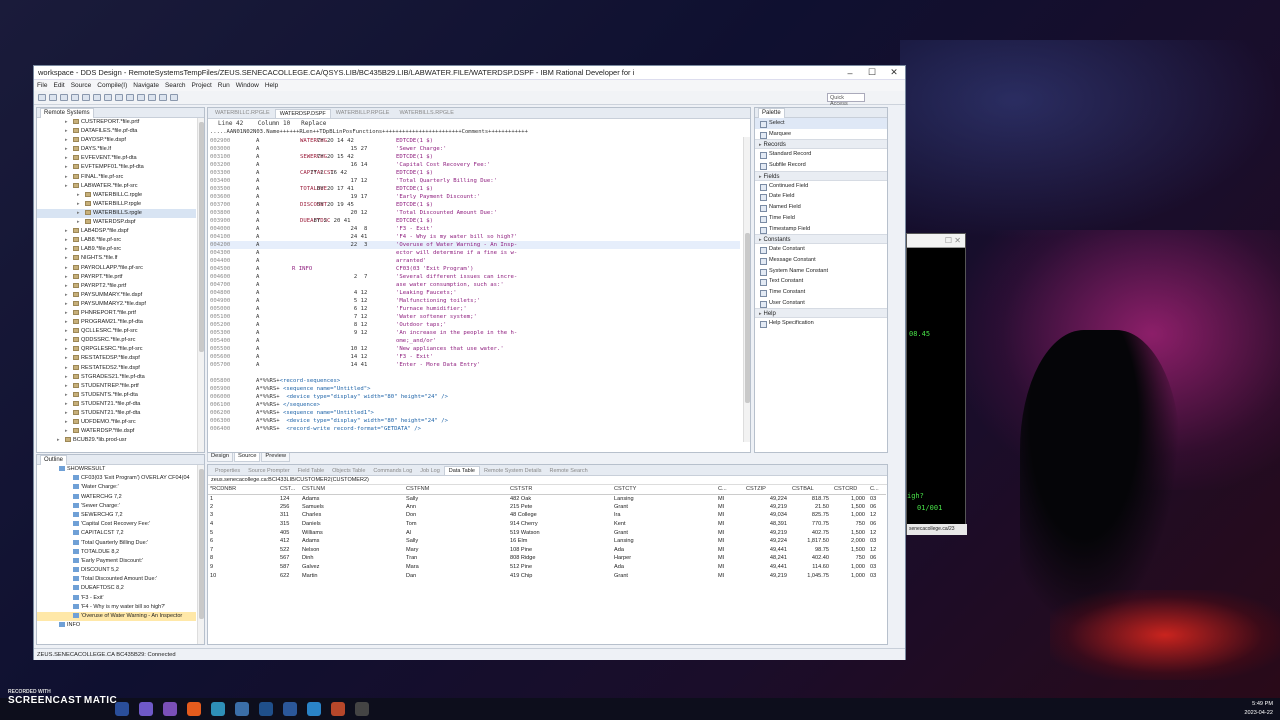  I want to click on filter-icon, so click(163, 97).